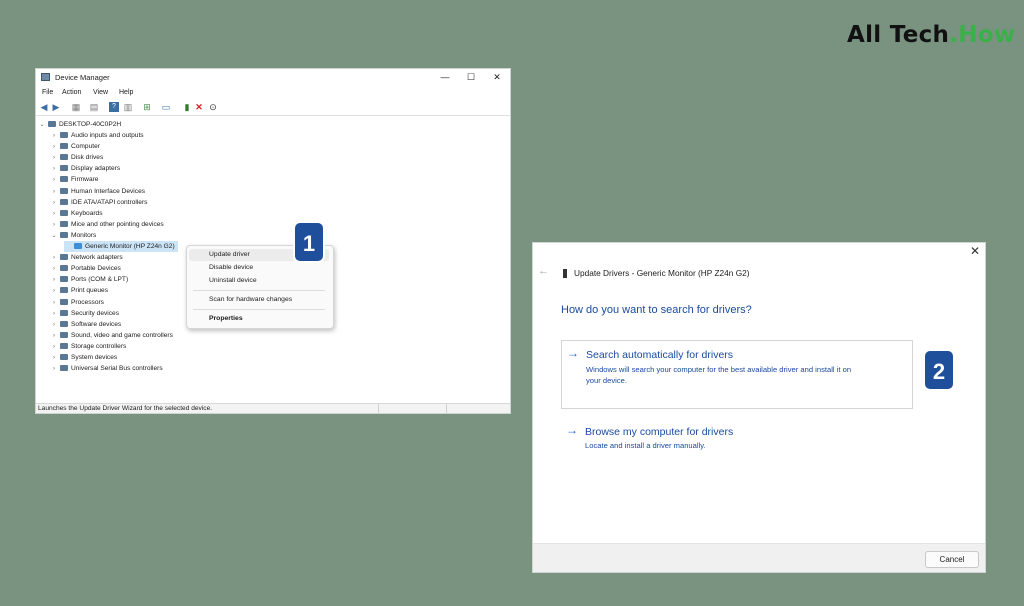 The image size is (1024, 606). What do you see at coordinates (166, 107) in the screenshot?
I see `monitor-icon: ▭` at bounding box center [166, 107].